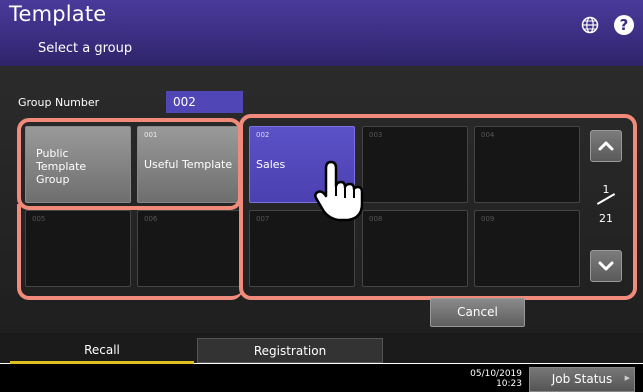 The width and height of the screenshot is (643, 392). What do you see at coordinates (496, 374) in the screenshot?
I see `date-text: 05/10/2019` at bounding box center [496, 374].